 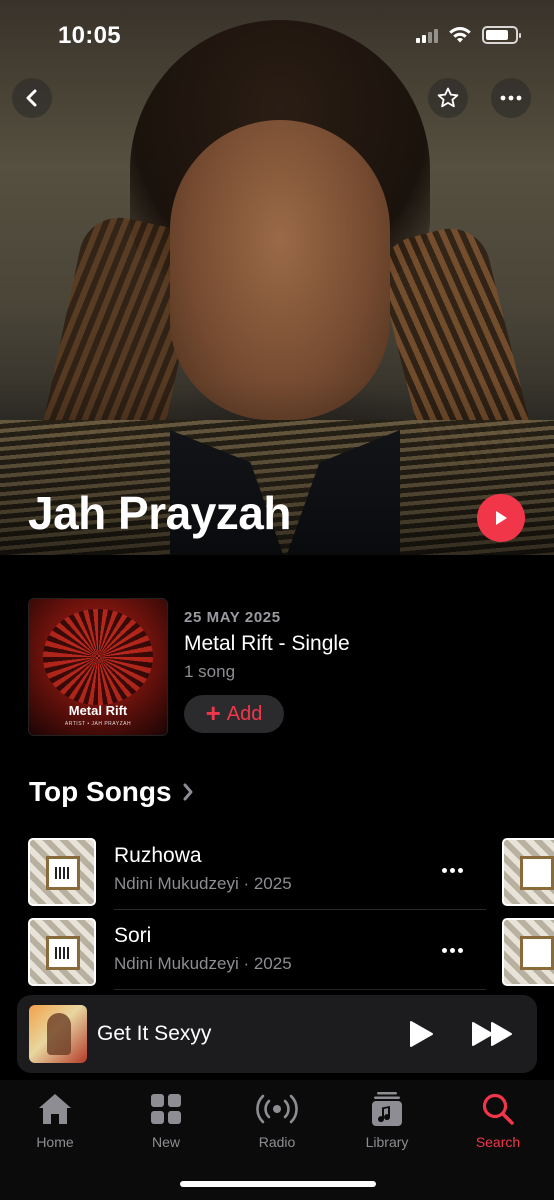 I want to click on home-indicator, so click(x=278, y=1184).